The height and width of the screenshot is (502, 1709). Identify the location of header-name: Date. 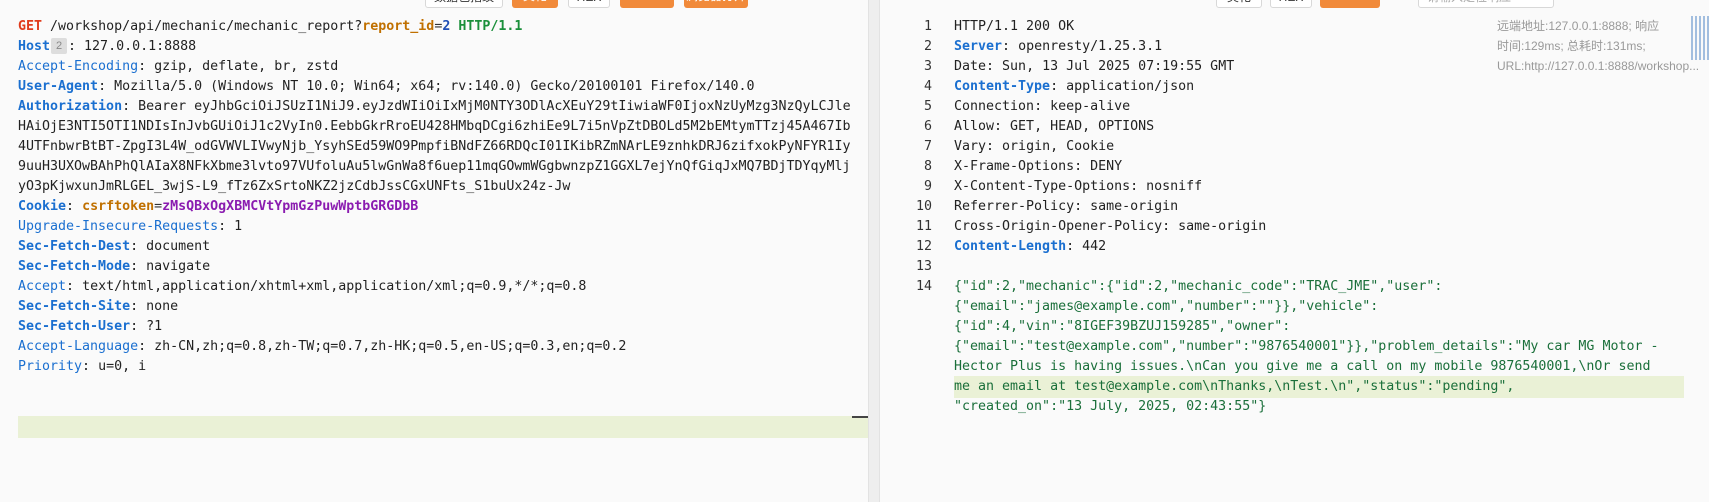
(970, 66).